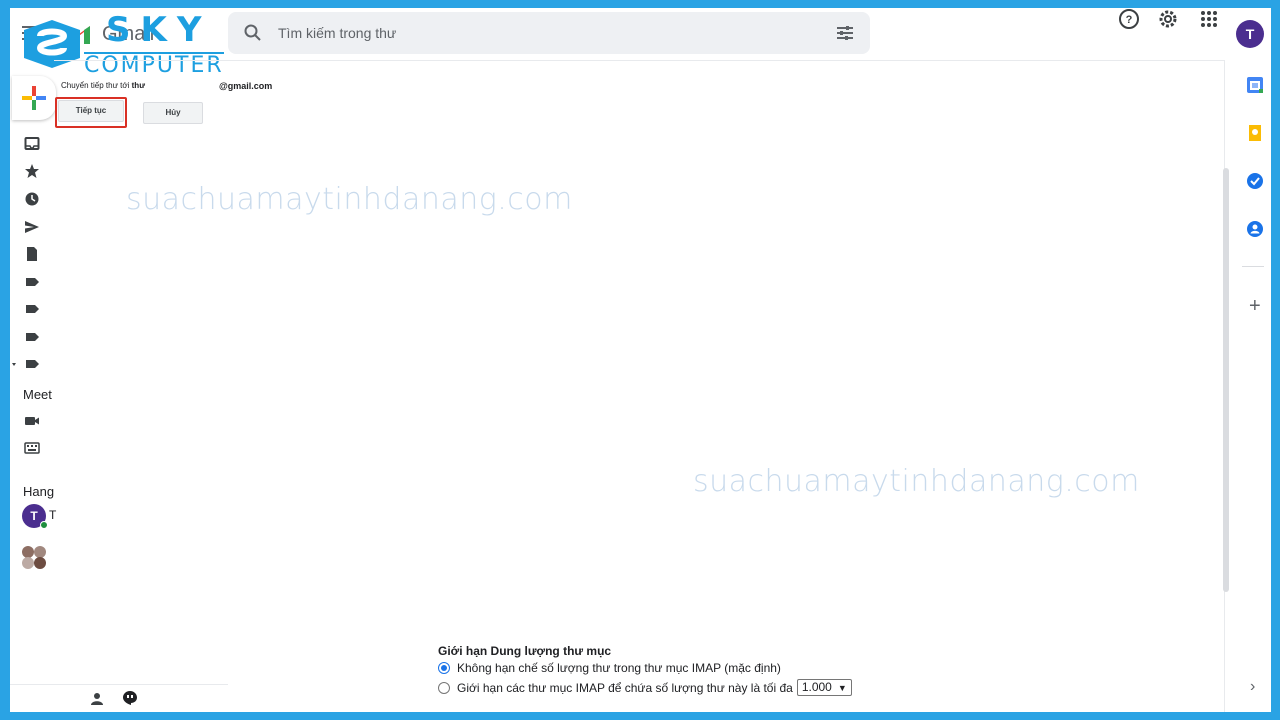 This screenshot has height=720, width=1280. Describe the element at coordinates (1255, 229) in the screenshot. I see `contacts-icon` at that location.